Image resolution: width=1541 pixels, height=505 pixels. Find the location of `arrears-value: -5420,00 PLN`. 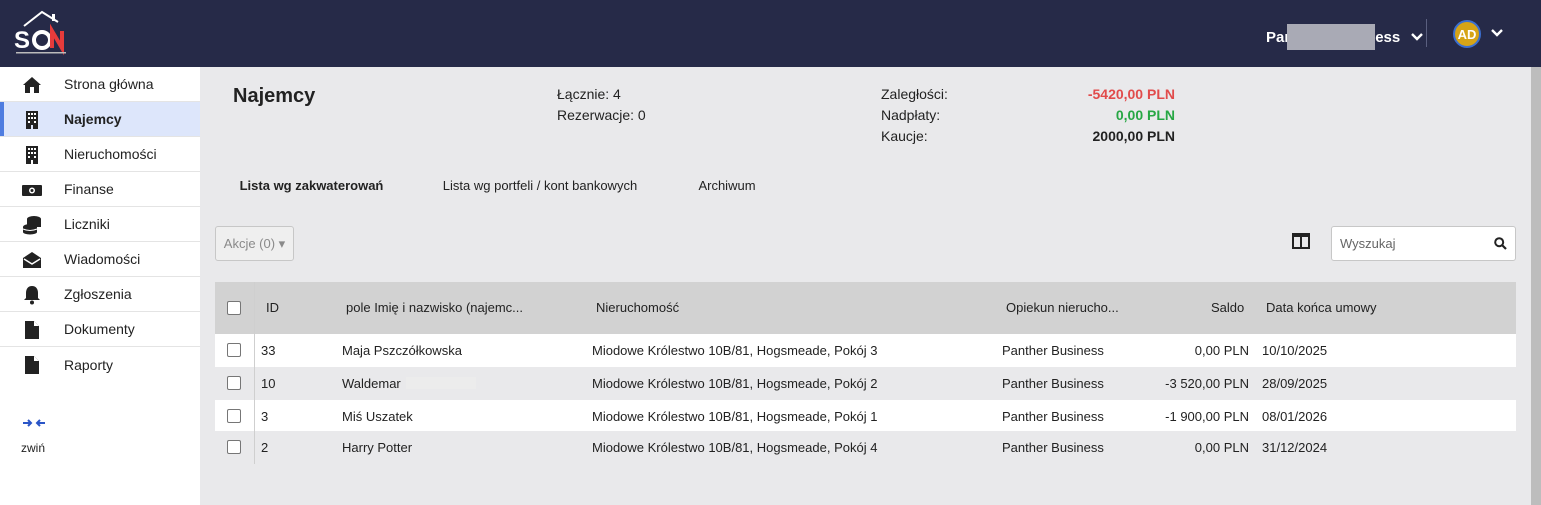

arrears-value: -5420,00 PLN is located at coordinates (1131, 94).